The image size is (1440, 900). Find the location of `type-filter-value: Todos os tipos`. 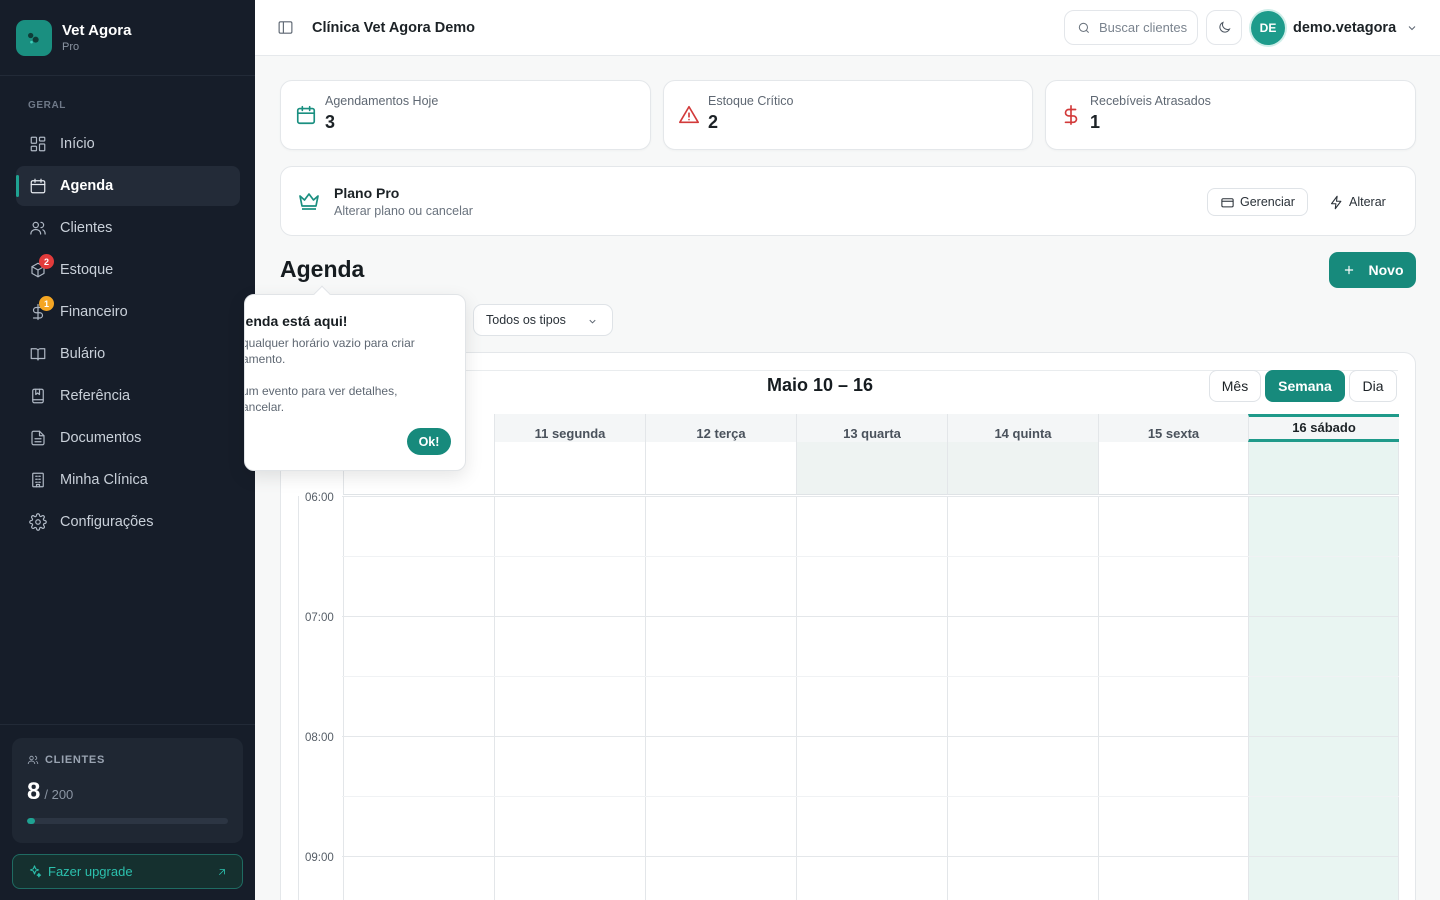

type-filter-value: Todos os tipos is located at coordinates (526, 320).